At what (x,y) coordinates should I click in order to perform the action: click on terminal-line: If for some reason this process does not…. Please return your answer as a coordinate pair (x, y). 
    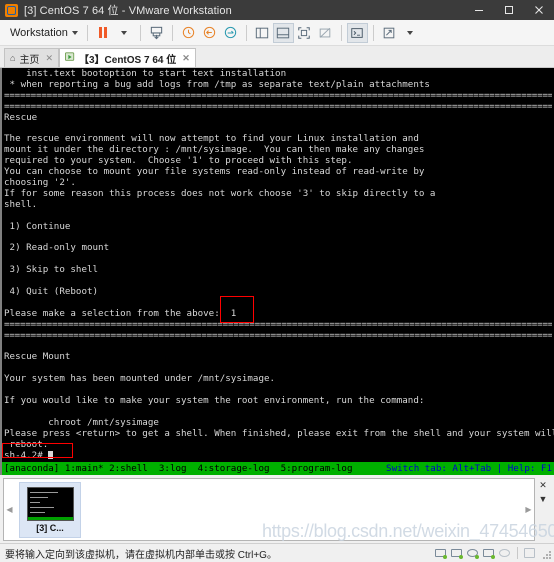
    Looking at the image, I should click on (220, 193).